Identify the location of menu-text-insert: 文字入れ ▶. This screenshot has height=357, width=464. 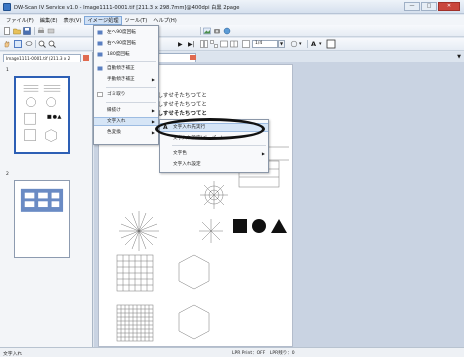
(126, 121).